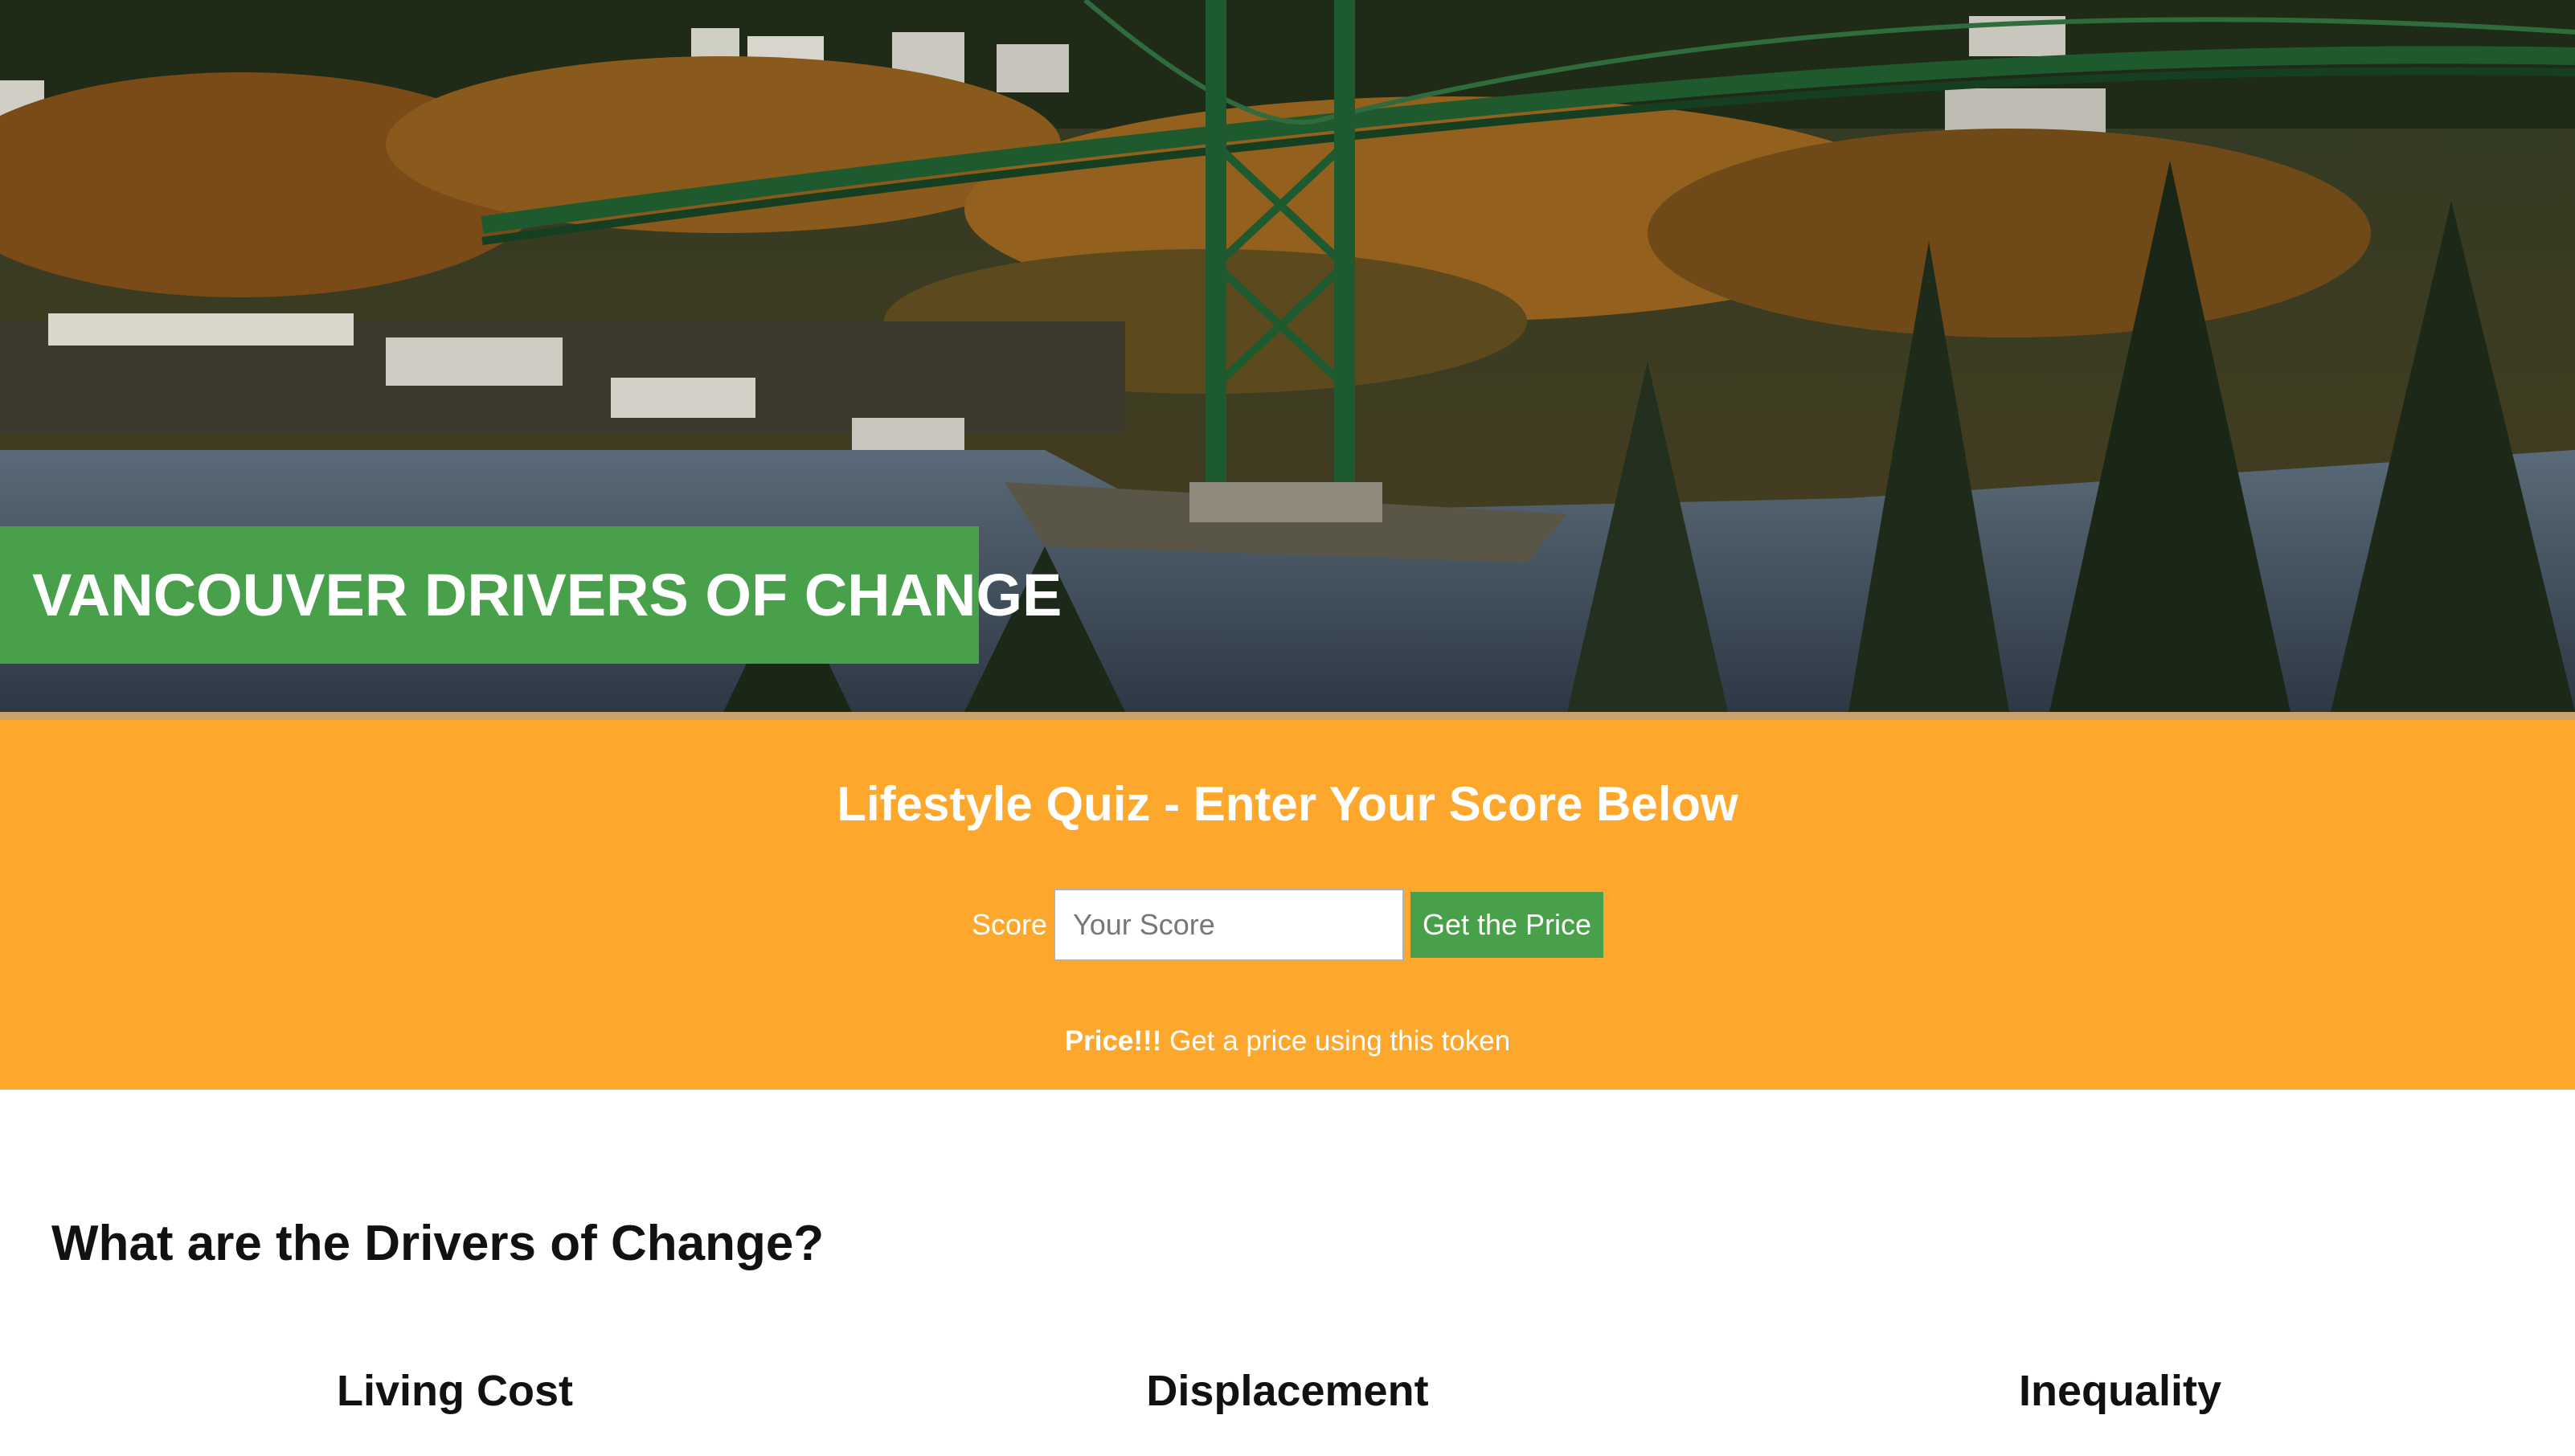  I want to click on driver-title: Displacement, so click(1287, 1391).